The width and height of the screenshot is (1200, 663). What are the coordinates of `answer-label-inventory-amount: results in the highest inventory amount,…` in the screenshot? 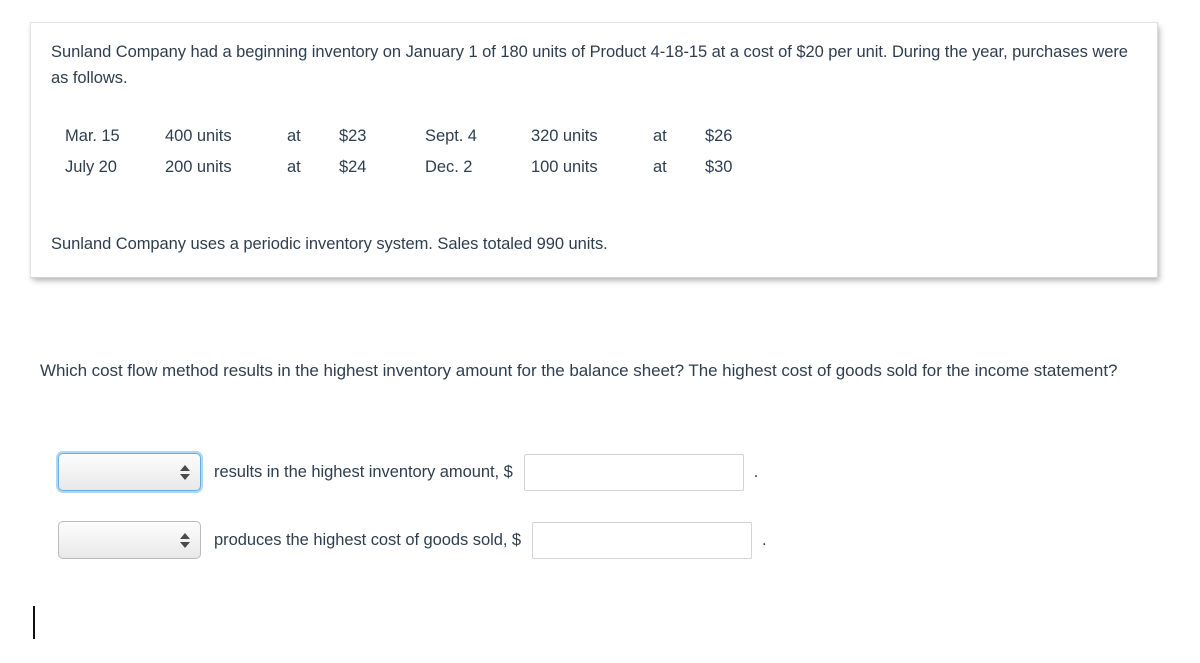 It's located at (363, 471).